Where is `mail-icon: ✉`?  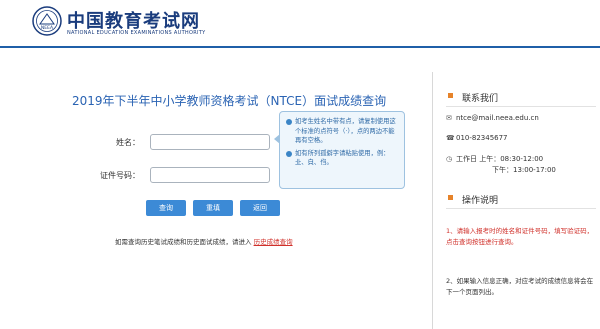 mail-icon: ✉ is located at coordinates (449, 118).